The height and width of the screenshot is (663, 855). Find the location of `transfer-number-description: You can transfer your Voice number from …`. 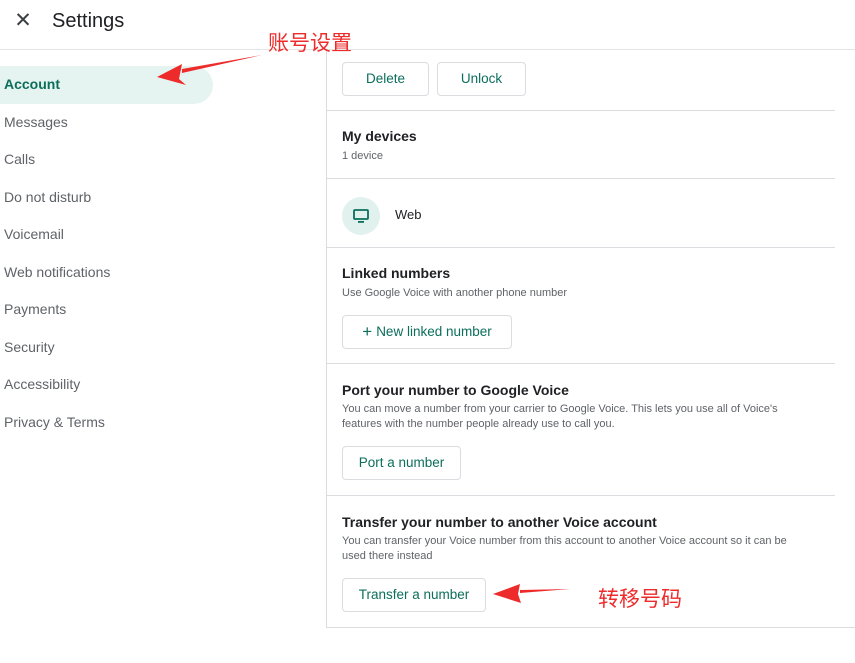

transfer-number-description: You can transfer your Voice number from … is located at coordinates (564, 549).